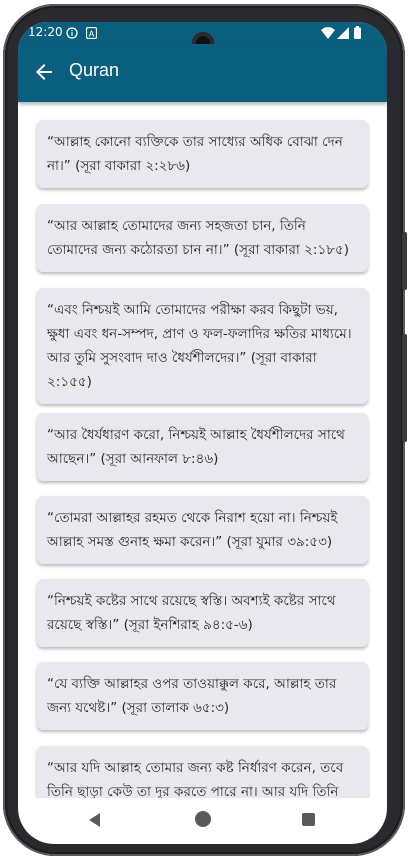 This screenshot has height=862, width=411. What do you see at coordinates (94, 820) in the screenshot?
I see `triangle-back-icon` at bounding box center [94, 820].